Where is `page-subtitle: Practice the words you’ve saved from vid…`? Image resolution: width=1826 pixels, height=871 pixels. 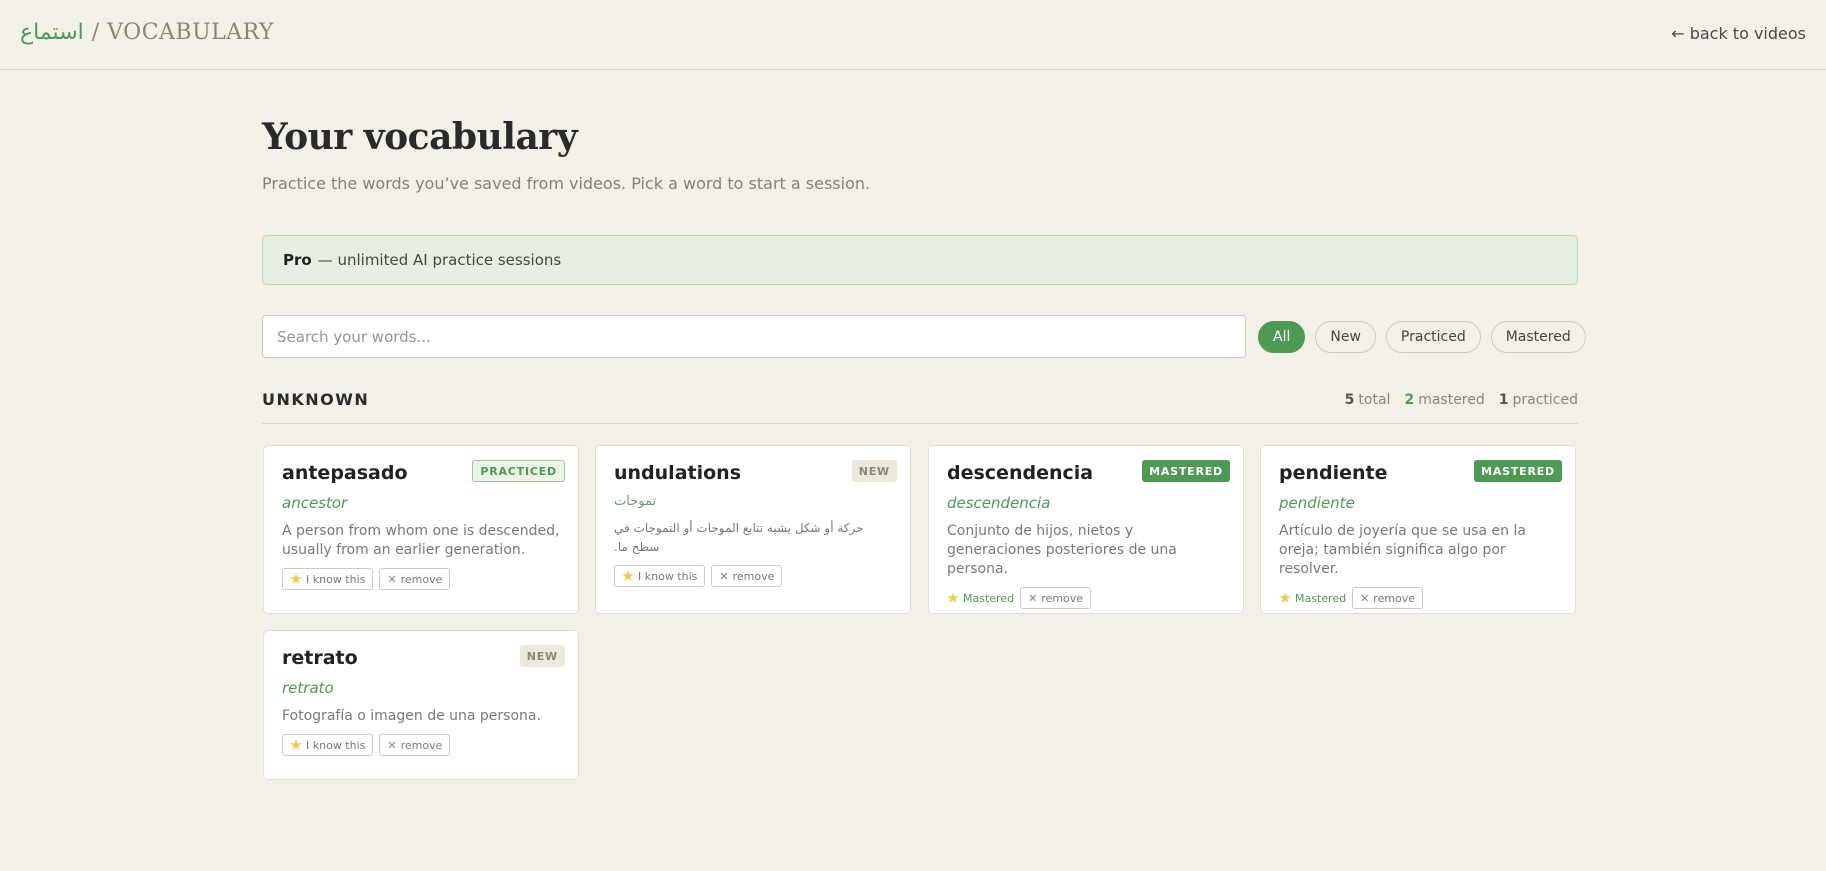 page-subtitle: Practice the words you’ve saved from vid… is located at coordinates (566, 183).